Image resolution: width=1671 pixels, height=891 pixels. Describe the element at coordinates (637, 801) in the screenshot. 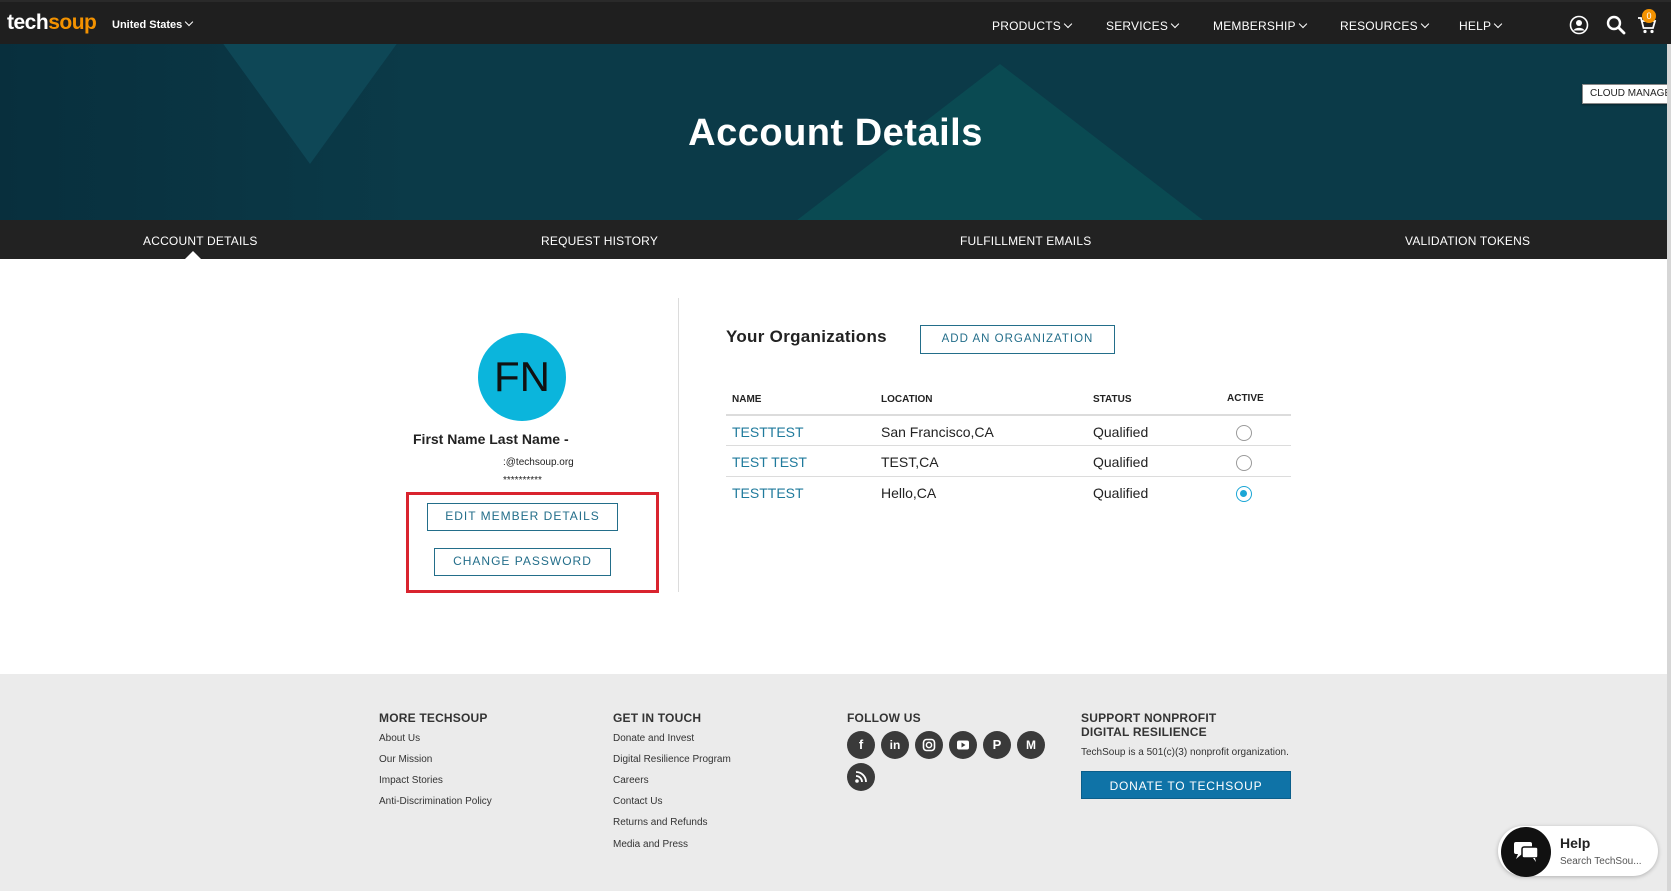

I see `footer-link-contact-us: Contact Us` at that location.